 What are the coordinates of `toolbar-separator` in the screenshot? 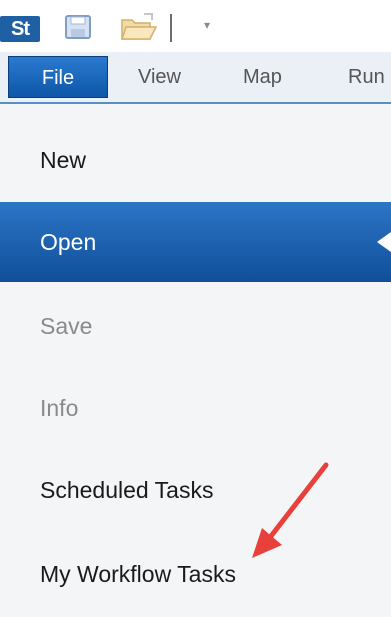 It's located at (171, 28).